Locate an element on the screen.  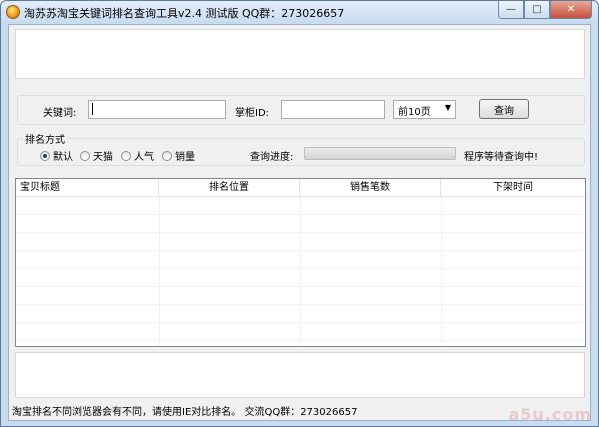
close-button: ✕ is located at coordinates (571, 10).